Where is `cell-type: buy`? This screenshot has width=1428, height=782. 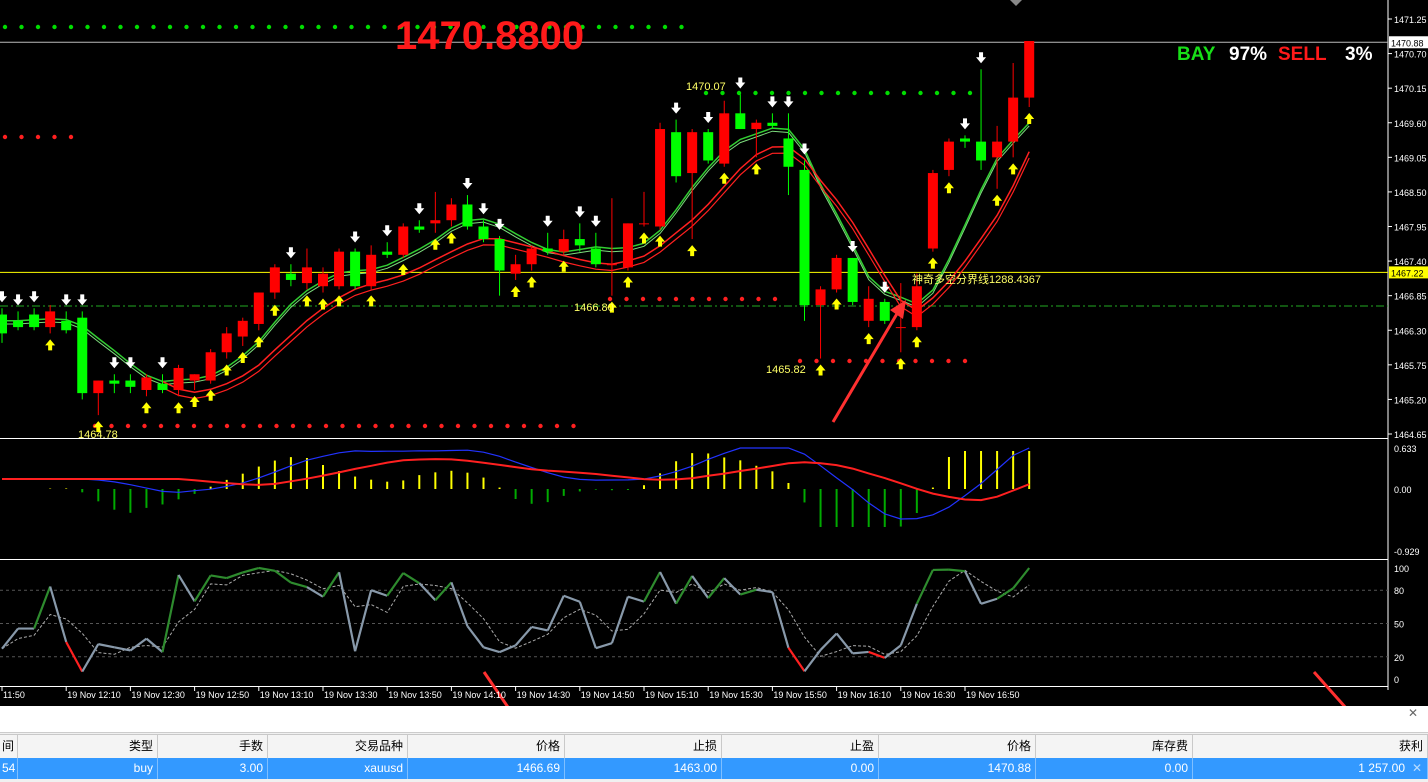
cell-type: buy is located at coordinates (88, 768).